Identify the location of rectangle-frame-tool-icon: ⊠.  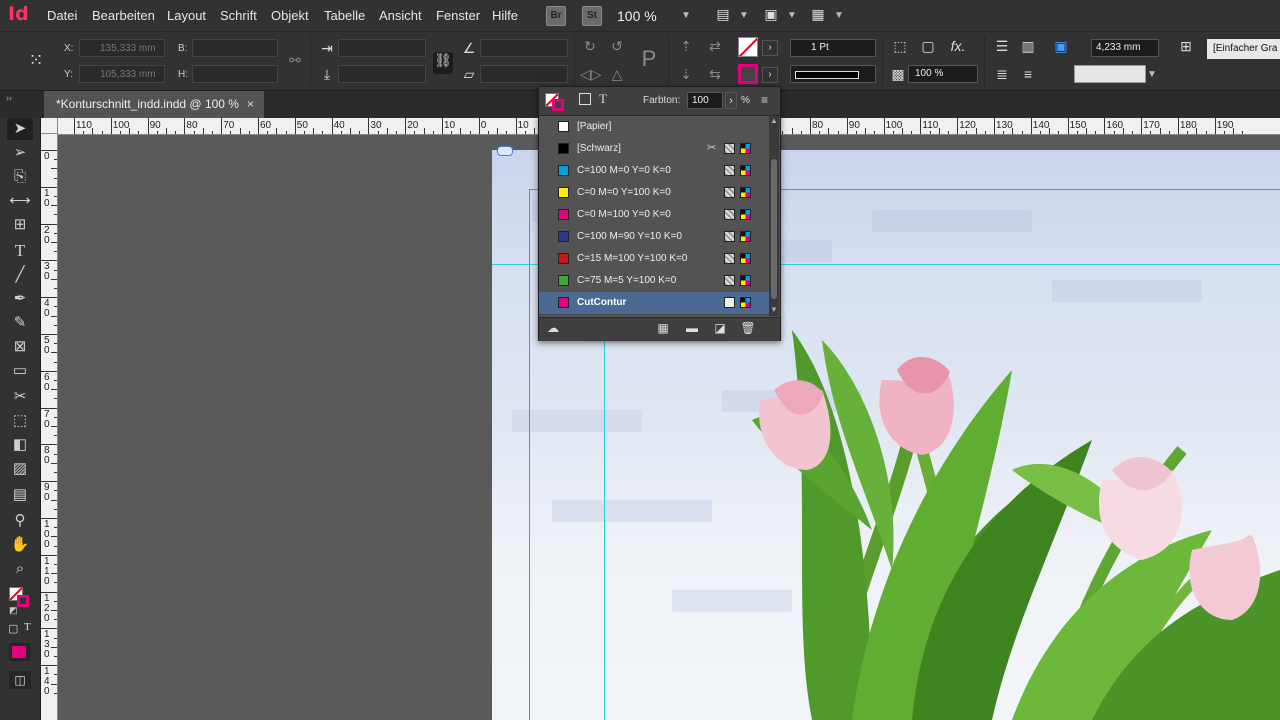
(20, 347).